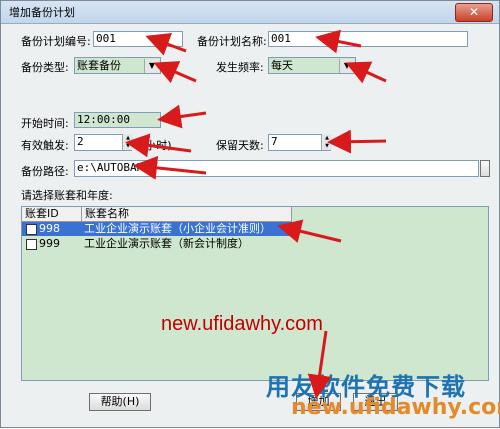 The height and width of the screenshot is (429, 500). Describe the element at coordinates (56, 41) in the screenshot. I see `plan-no-label: 备份计划编号:` at that location.